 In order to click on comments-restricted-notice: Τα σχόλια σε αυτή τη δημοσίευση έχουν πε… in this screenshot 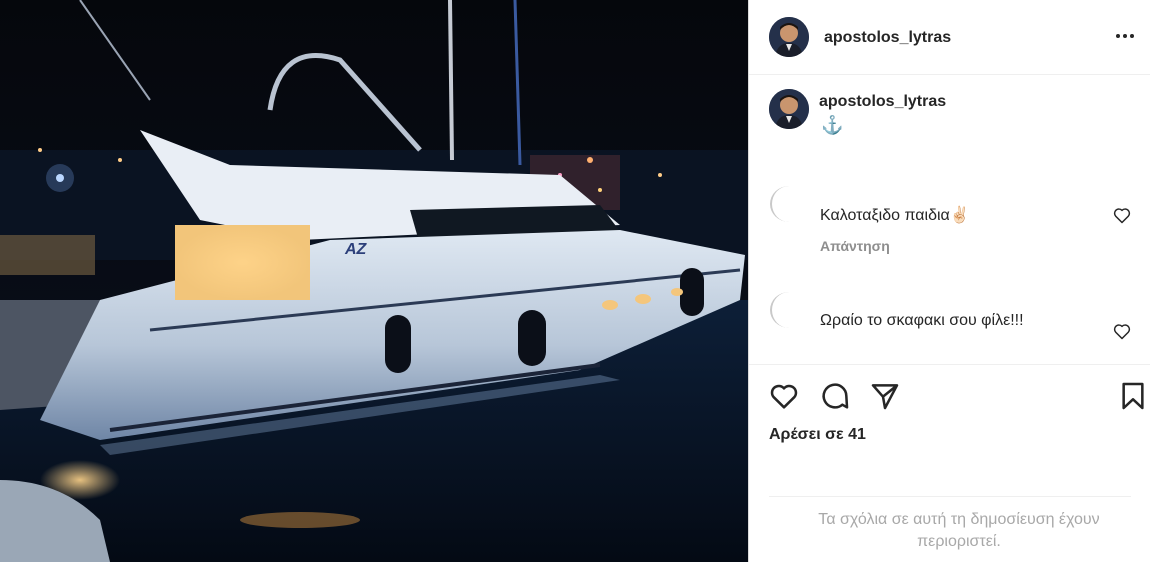, I will do `click(959, 530)`.